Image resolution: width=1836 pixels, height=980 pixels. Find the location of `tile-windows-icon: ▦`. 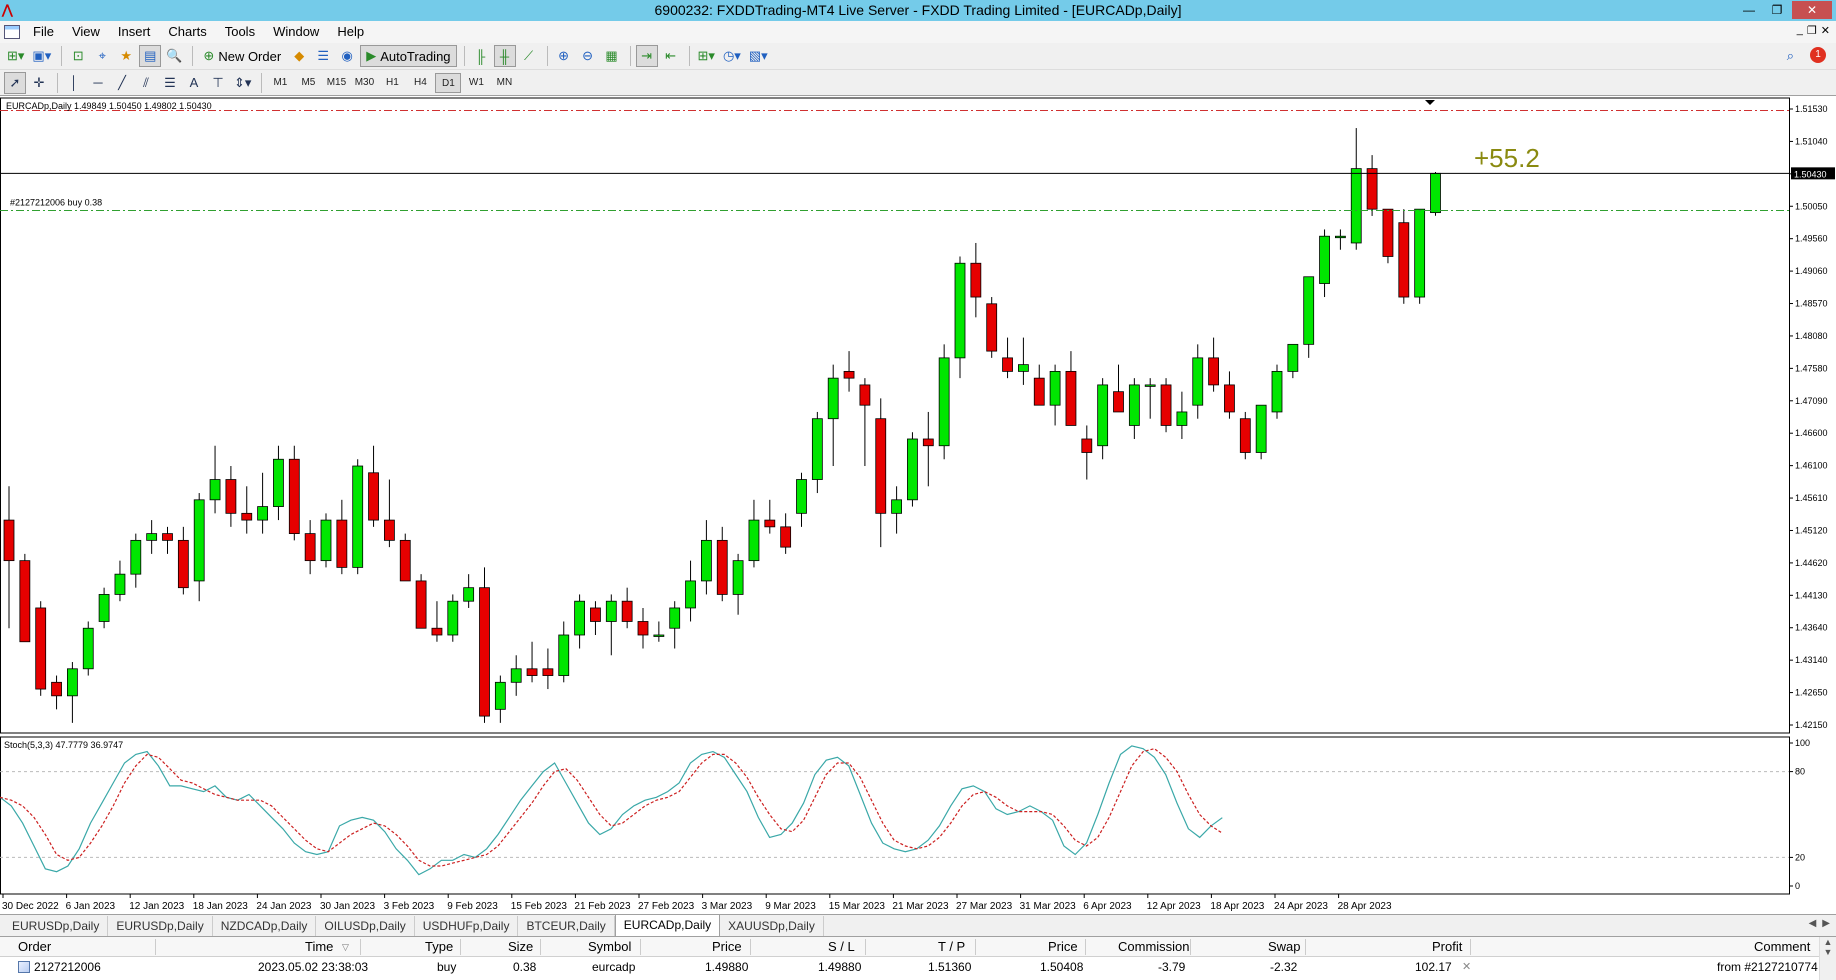

tile-windows-icon: ▦ is located at coordinates (612, 56).